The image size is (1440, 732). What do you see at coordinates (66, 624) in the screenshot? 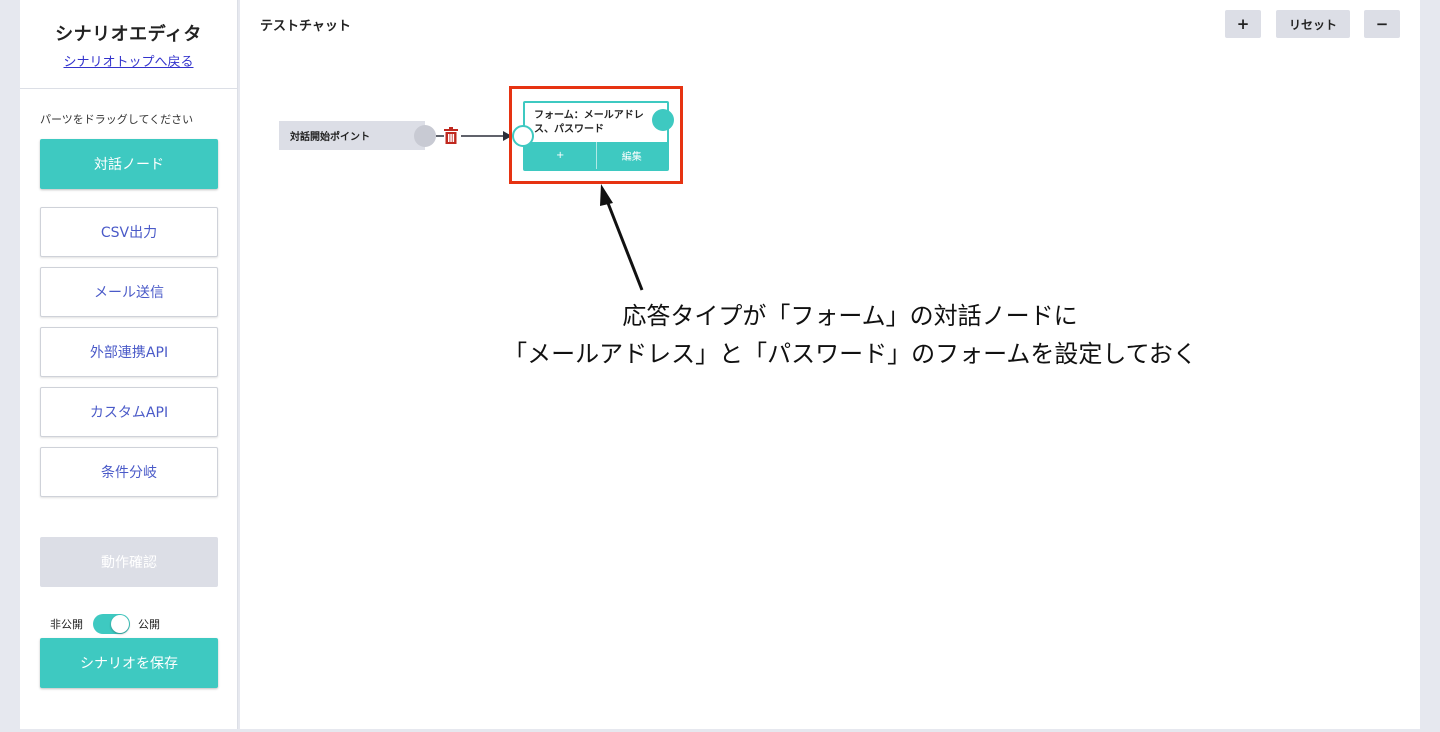
I see `private-label: 非公開` at bounding box center [66, 624].